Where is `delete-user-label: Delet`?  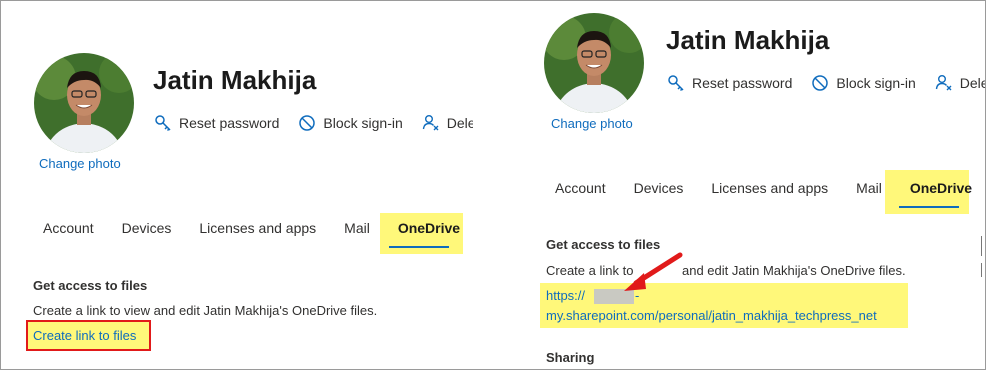 delete-user-label: Delet is located at coordinates (459, 123).